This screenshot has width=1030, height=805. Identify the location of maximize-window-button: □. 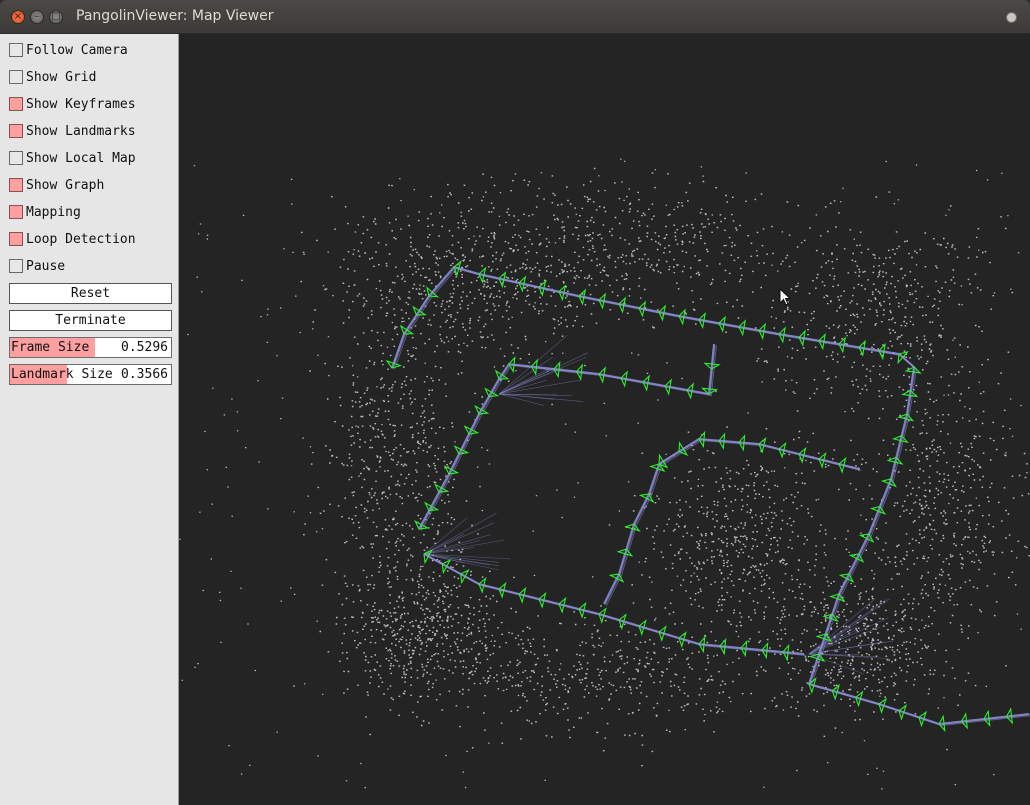
(56, 17).